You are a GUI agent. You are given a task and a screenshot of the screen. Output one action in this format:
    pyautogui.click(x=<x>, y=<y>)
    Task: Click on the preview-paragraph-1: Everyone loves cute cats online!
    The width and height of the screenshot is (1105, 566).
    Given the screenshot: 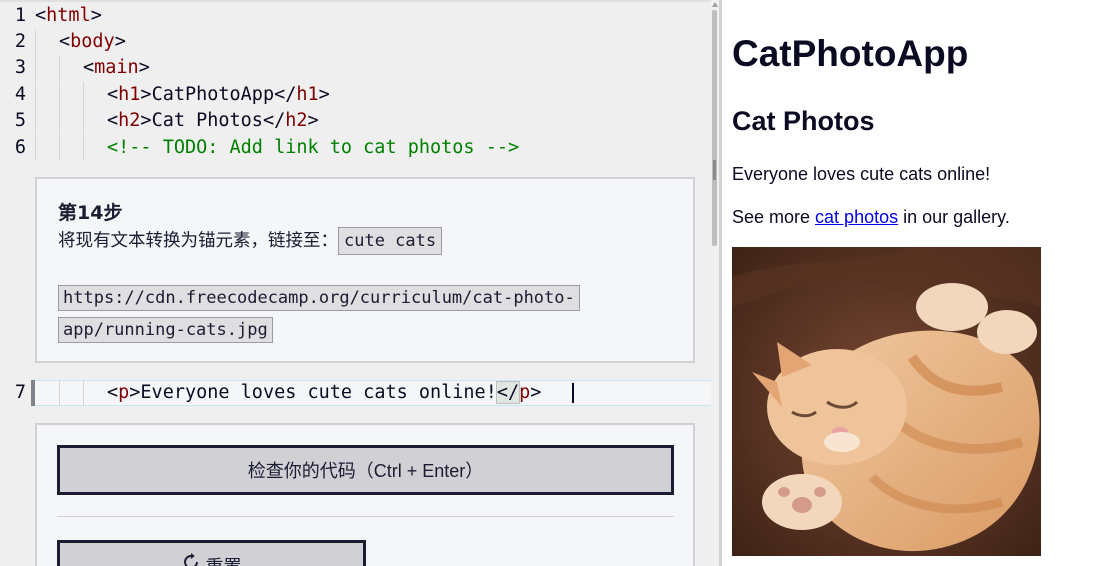 What is the action you would take?
    pyautogui.click(x=861, y=174)
    